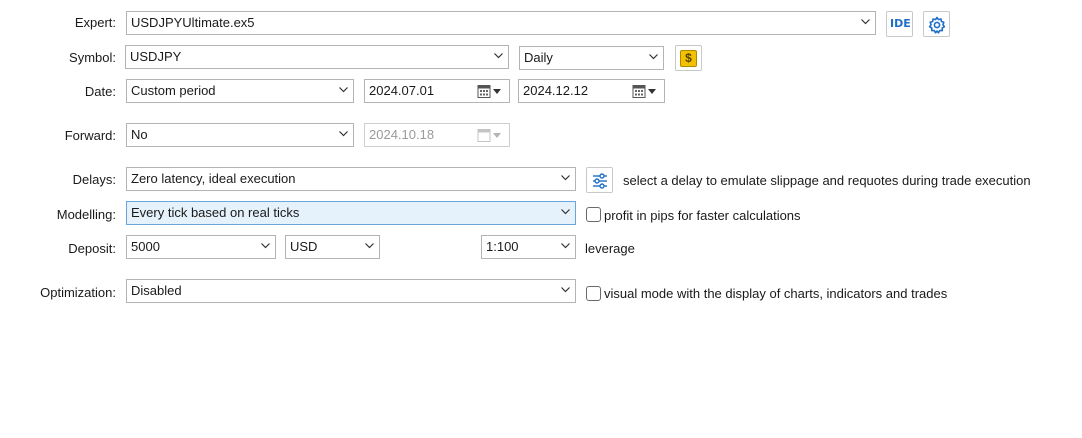 The height and width of the screenshot is (438, 1082). I want to click on period-value: Daily, so click(538, 57).